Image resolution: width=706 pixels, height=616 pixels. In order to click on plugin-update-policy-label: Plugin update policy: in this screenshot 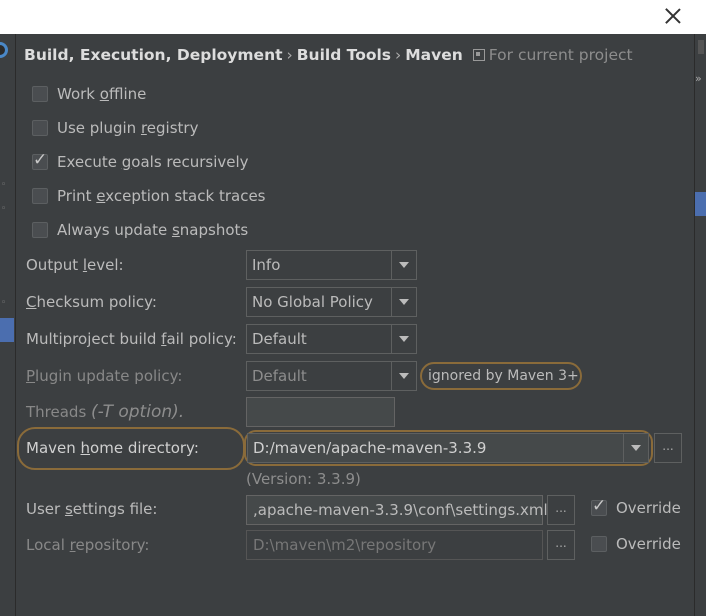, I will do `click(104, 376)`.